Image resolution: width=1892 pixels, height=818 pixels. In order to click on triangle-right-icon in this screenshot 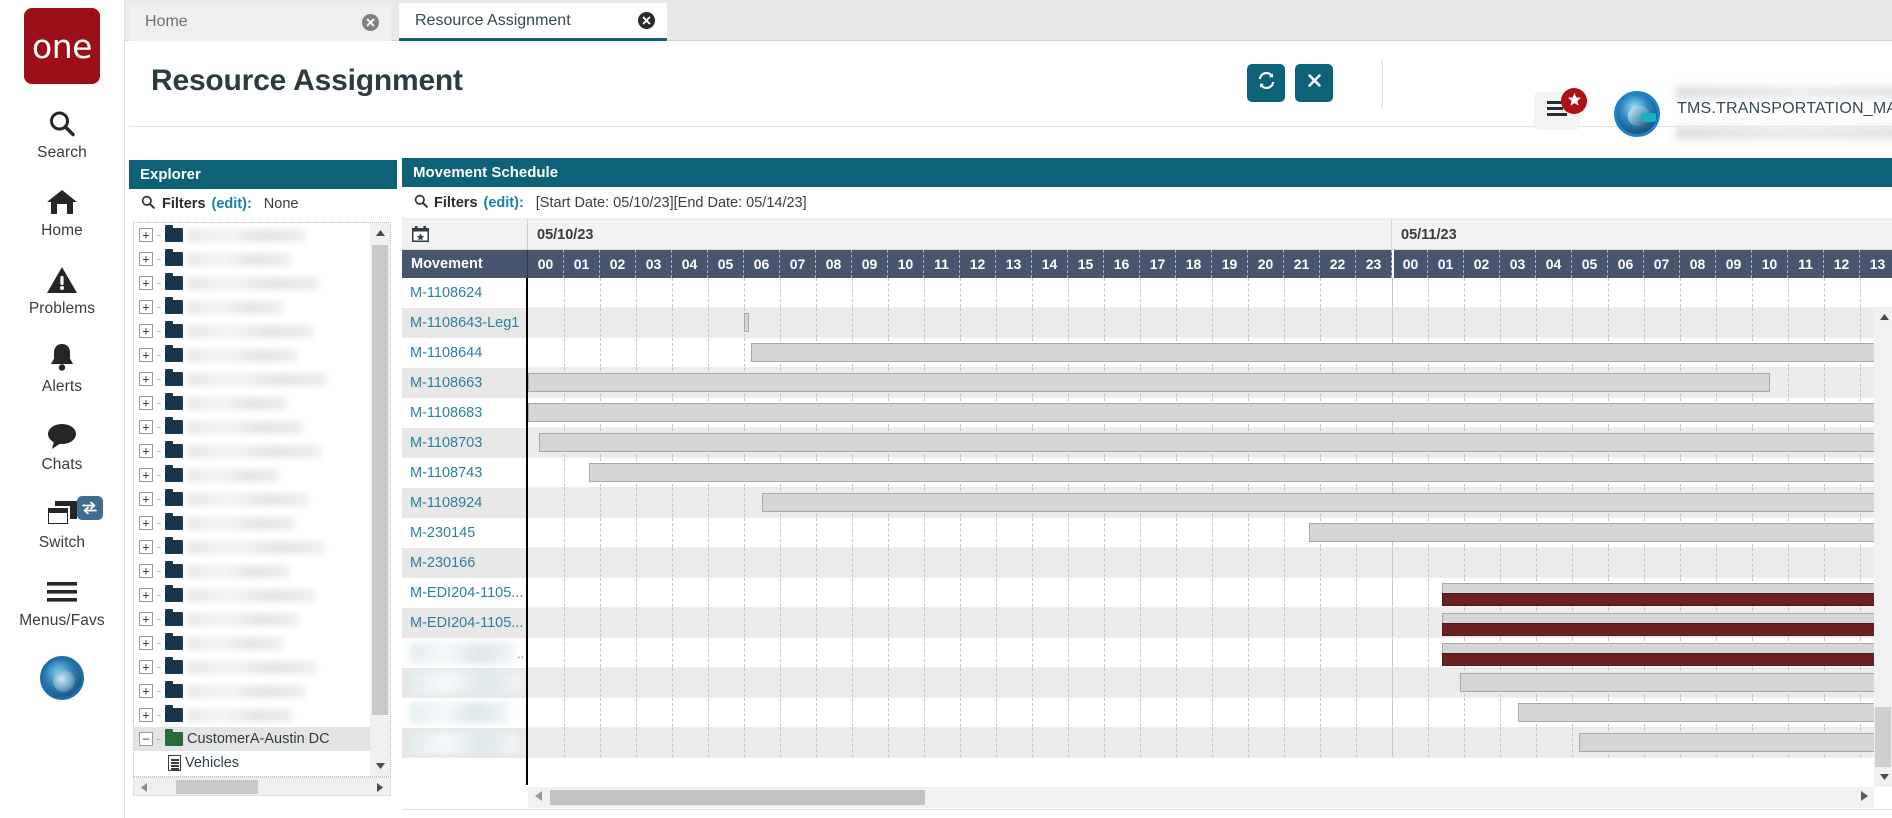, I will do `click(380, 787)`.